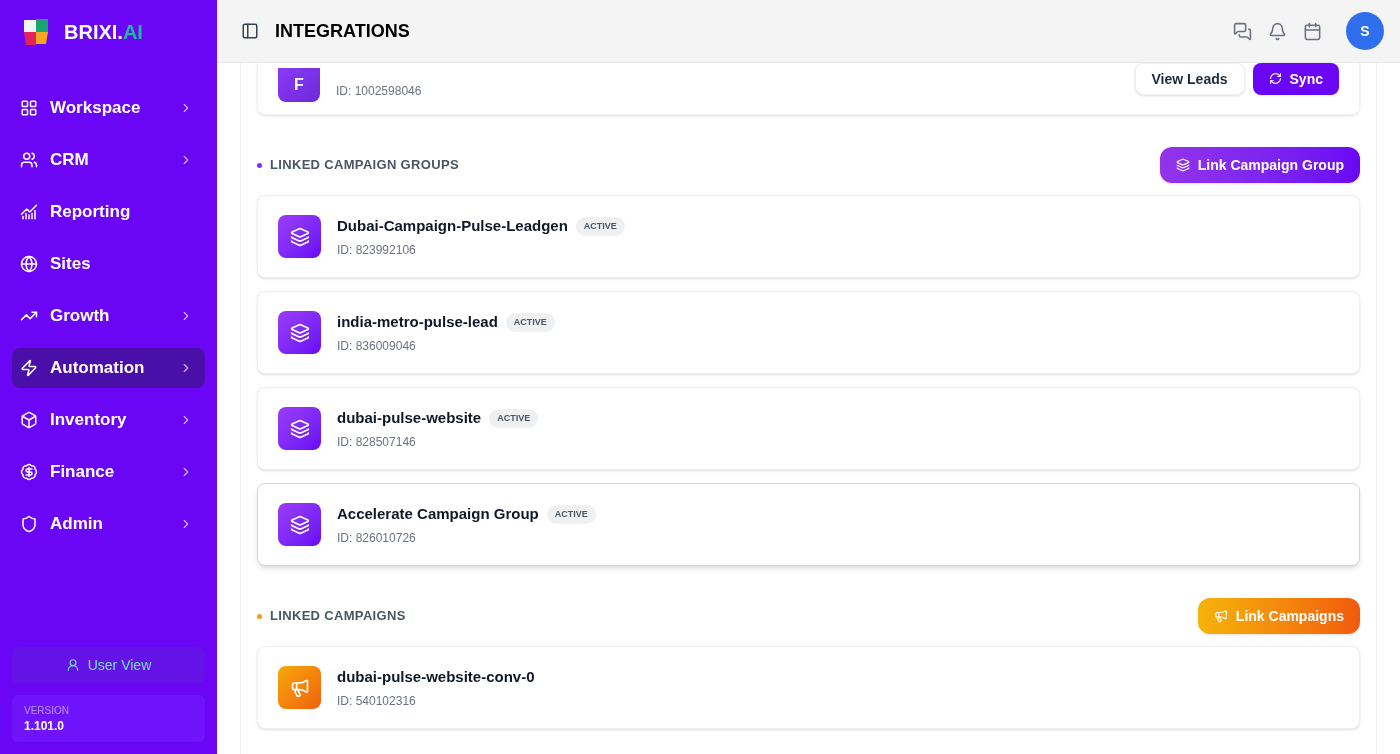 Image resolution: width=1400 pixels, height=754 pixels. Describe the element at coordinates (808, 428) in the screenshot. I see `campaign-card: dubai-pulse-website ACTIVE ID: 828507146` at that location.